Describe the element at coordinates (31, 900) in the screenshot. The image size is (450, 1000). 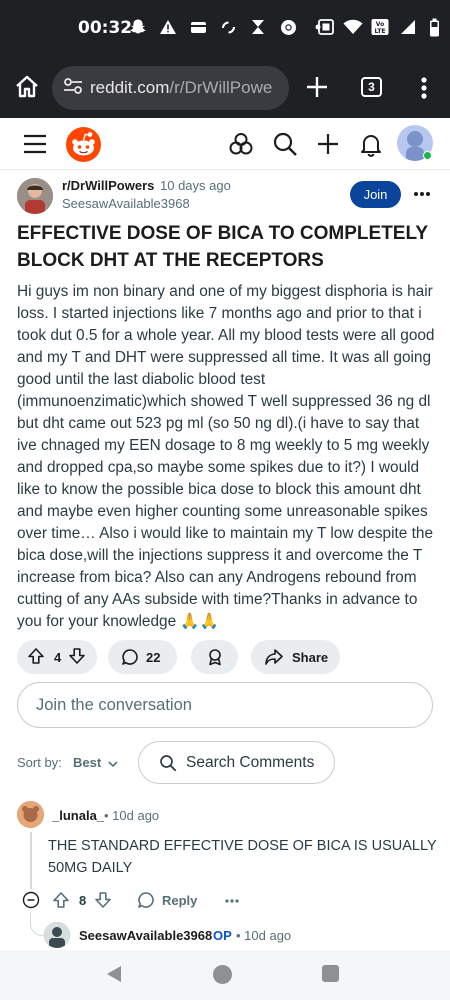
I see `collapse-thread-icon` at that location.